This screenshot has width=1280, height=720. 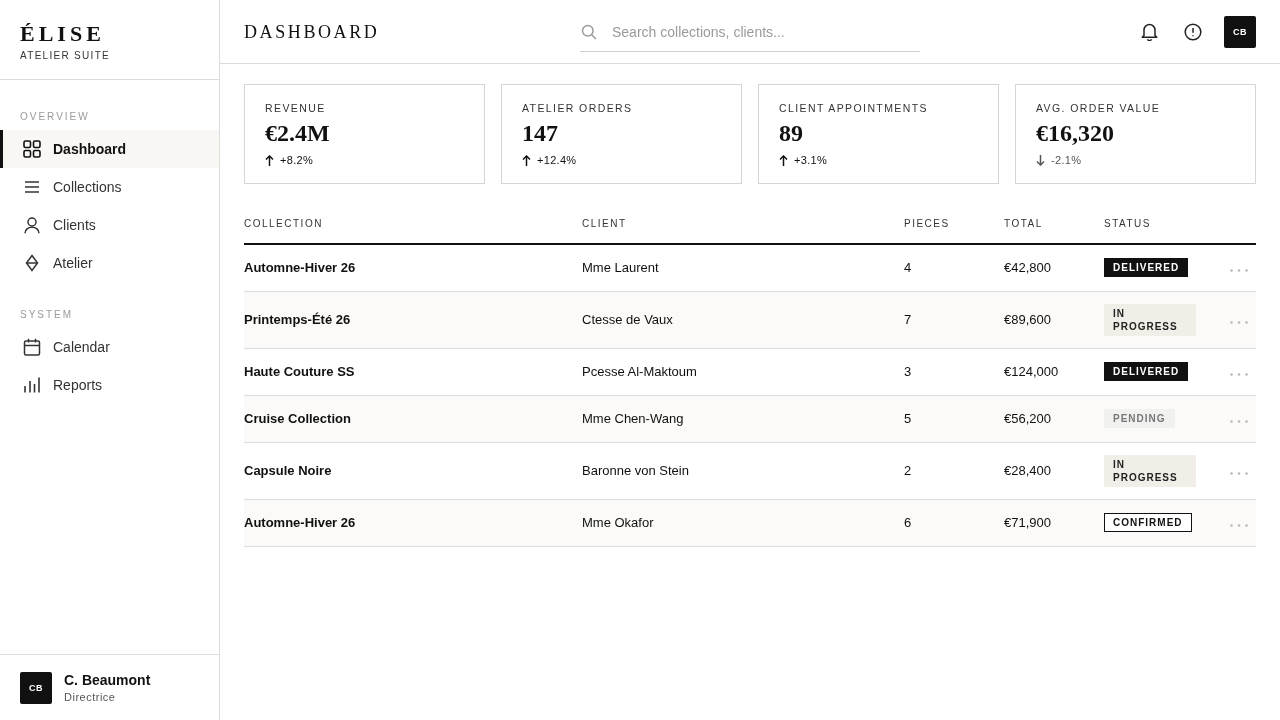 What do you see at coordinates (65, 56) in the screenshot?
I see `brand-tagline: ATELIER SUITE` at bounding box center [65, 56].